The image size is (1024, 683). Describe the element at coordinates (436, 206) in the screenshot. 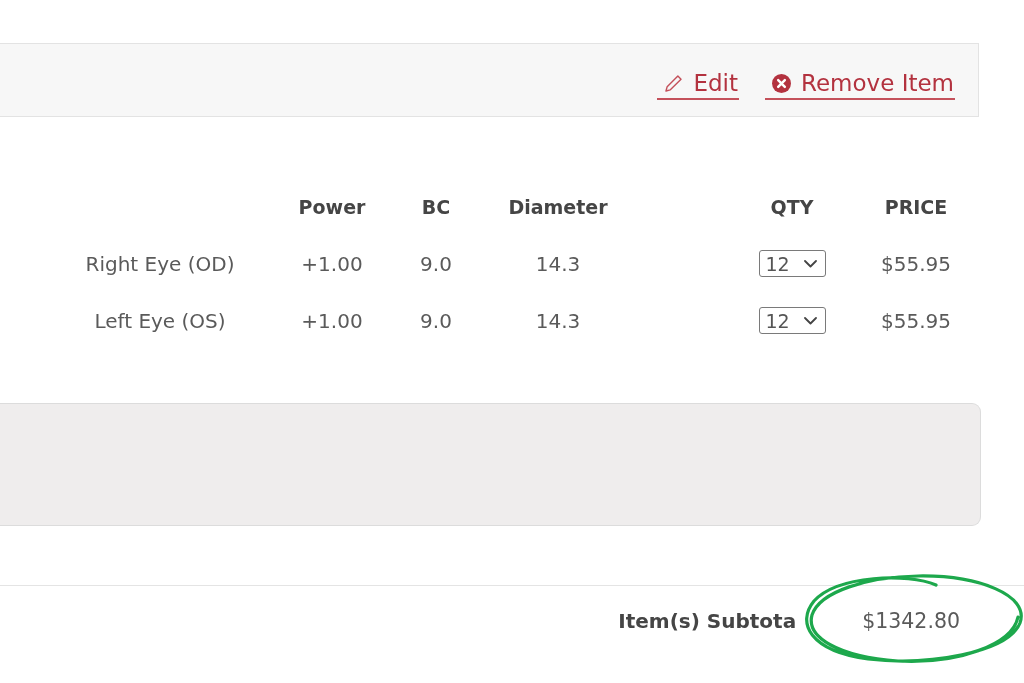

I see `column-header: BC` at that location.